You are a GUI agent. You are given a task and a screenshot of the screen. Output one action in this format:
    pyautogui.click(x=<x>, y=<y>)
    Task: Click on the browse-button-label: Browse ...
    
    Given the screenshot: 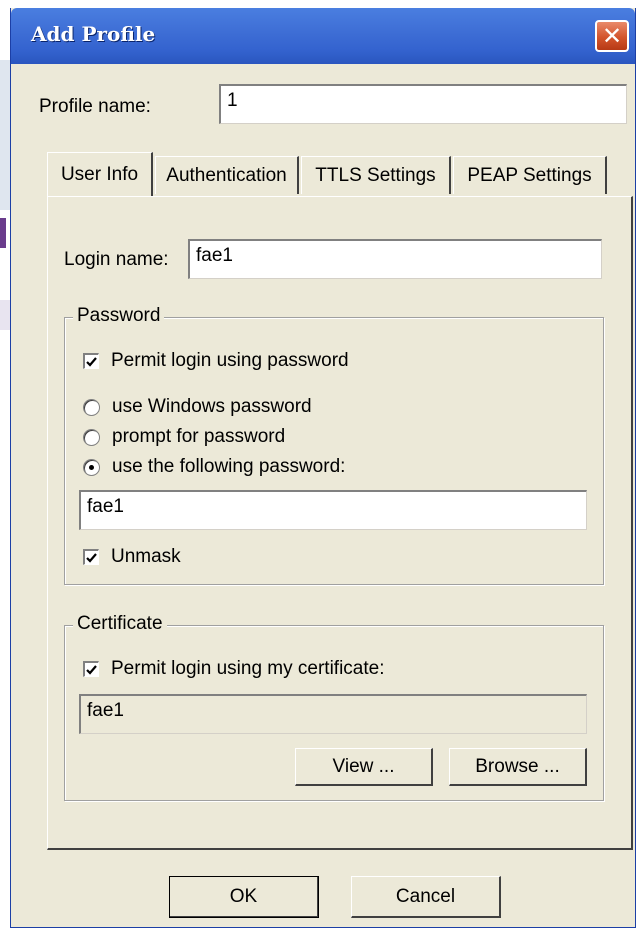 What is the action you would take?
    pyautogui.click(x=517, y=766)
    